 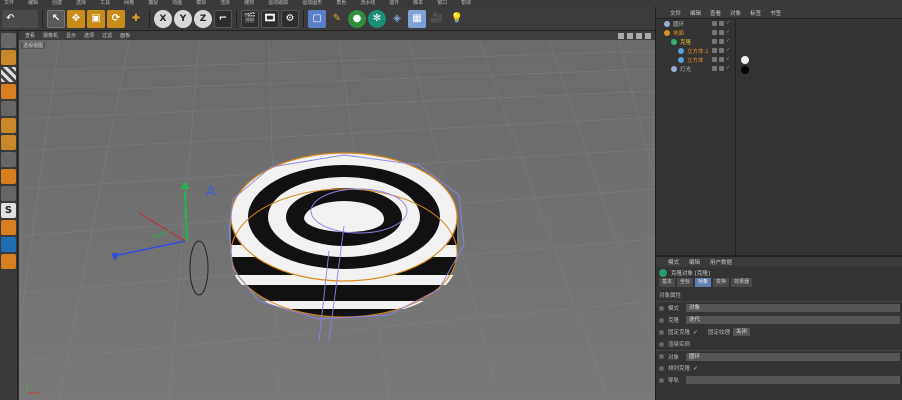 What do you see at coordinates (344, 235) in the screenshot?
I see `torus-object` at bounding box center [344, 235].